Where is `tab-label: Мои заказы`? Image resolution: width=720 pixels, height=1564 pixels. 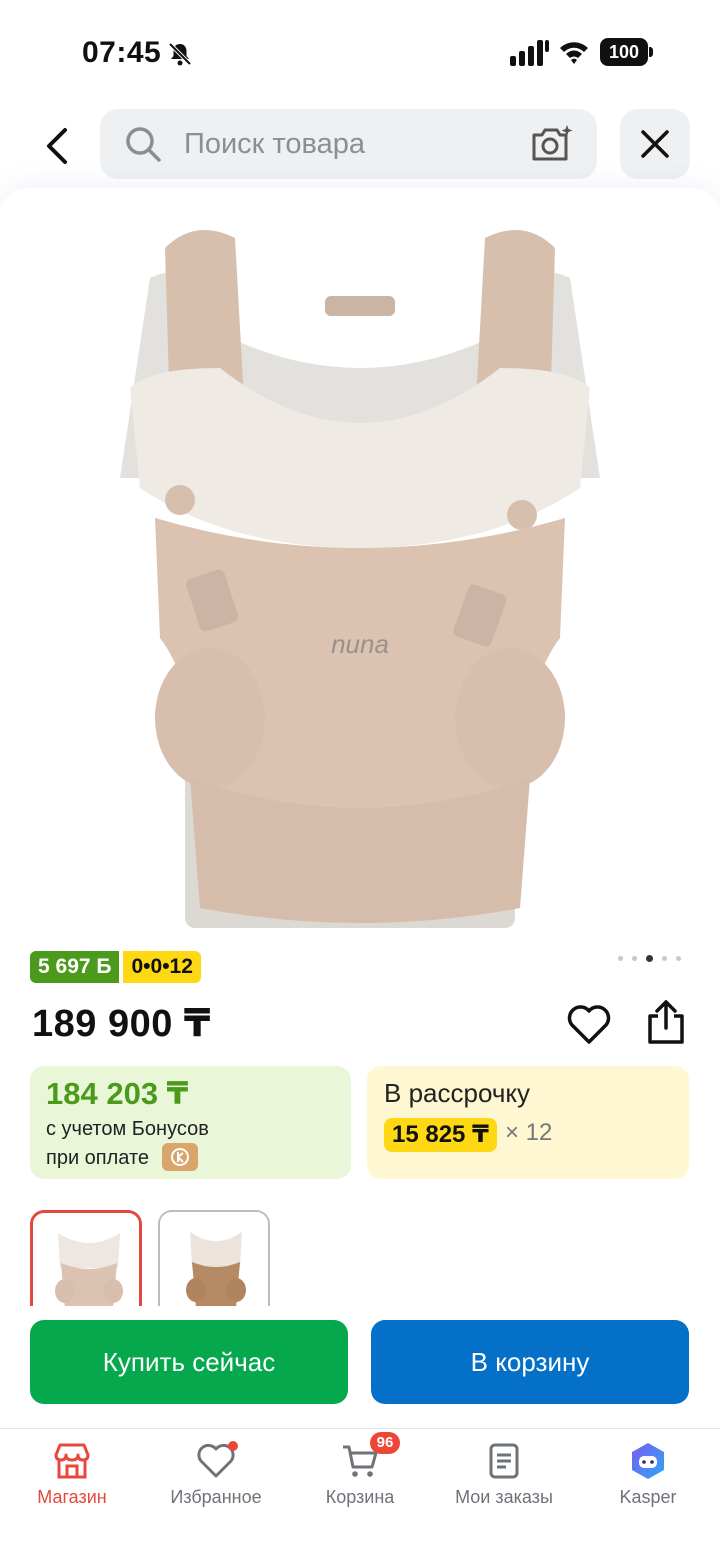 tab-label: Мои заказы is located at coordinates (504, 1497).